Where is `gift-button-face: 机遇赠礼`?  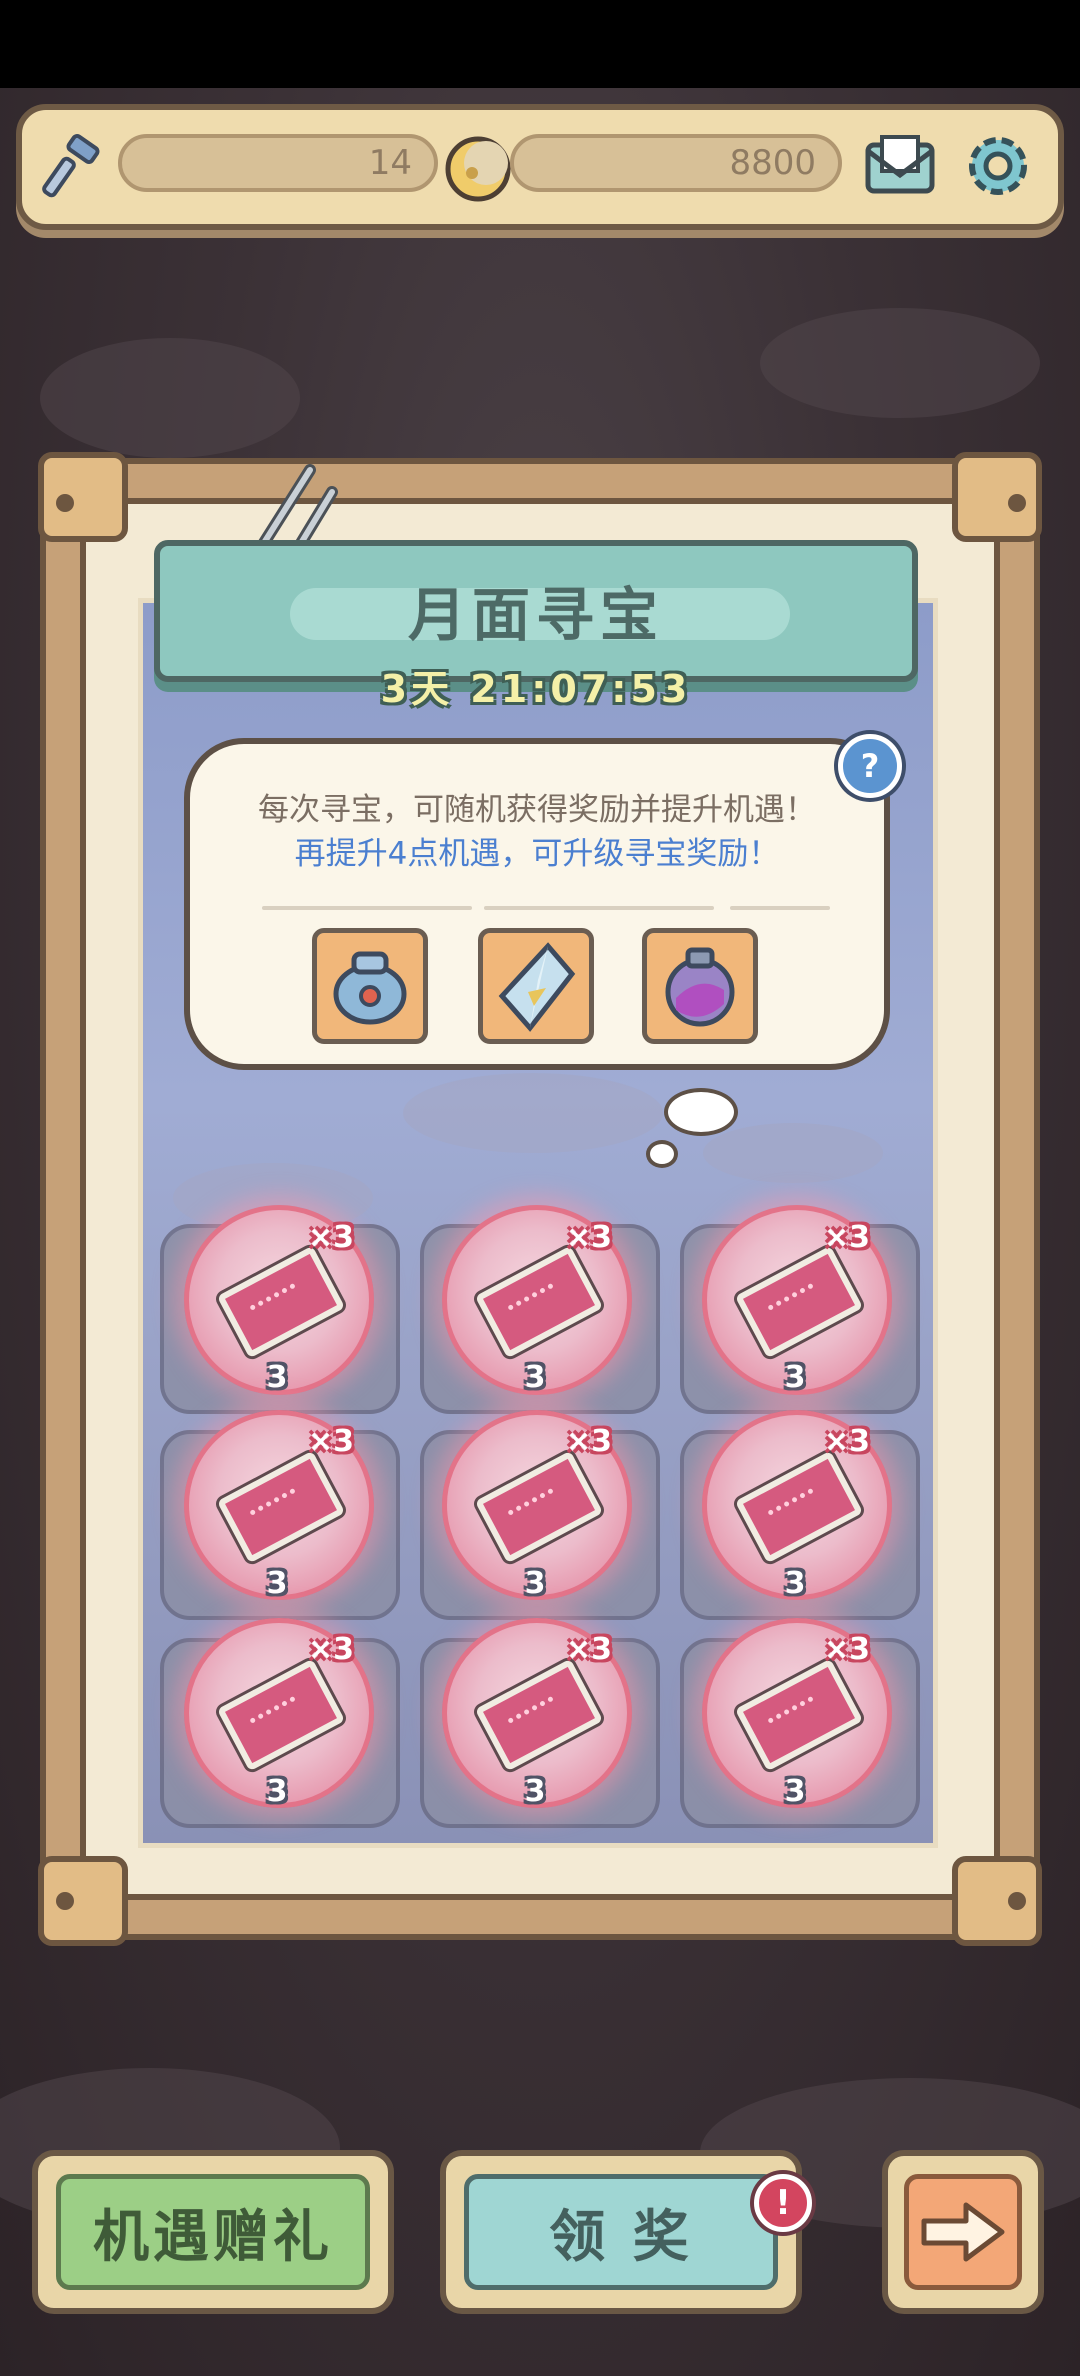 gift-button-face: 机遇赠礼 is located at coordinates (213, 2232).